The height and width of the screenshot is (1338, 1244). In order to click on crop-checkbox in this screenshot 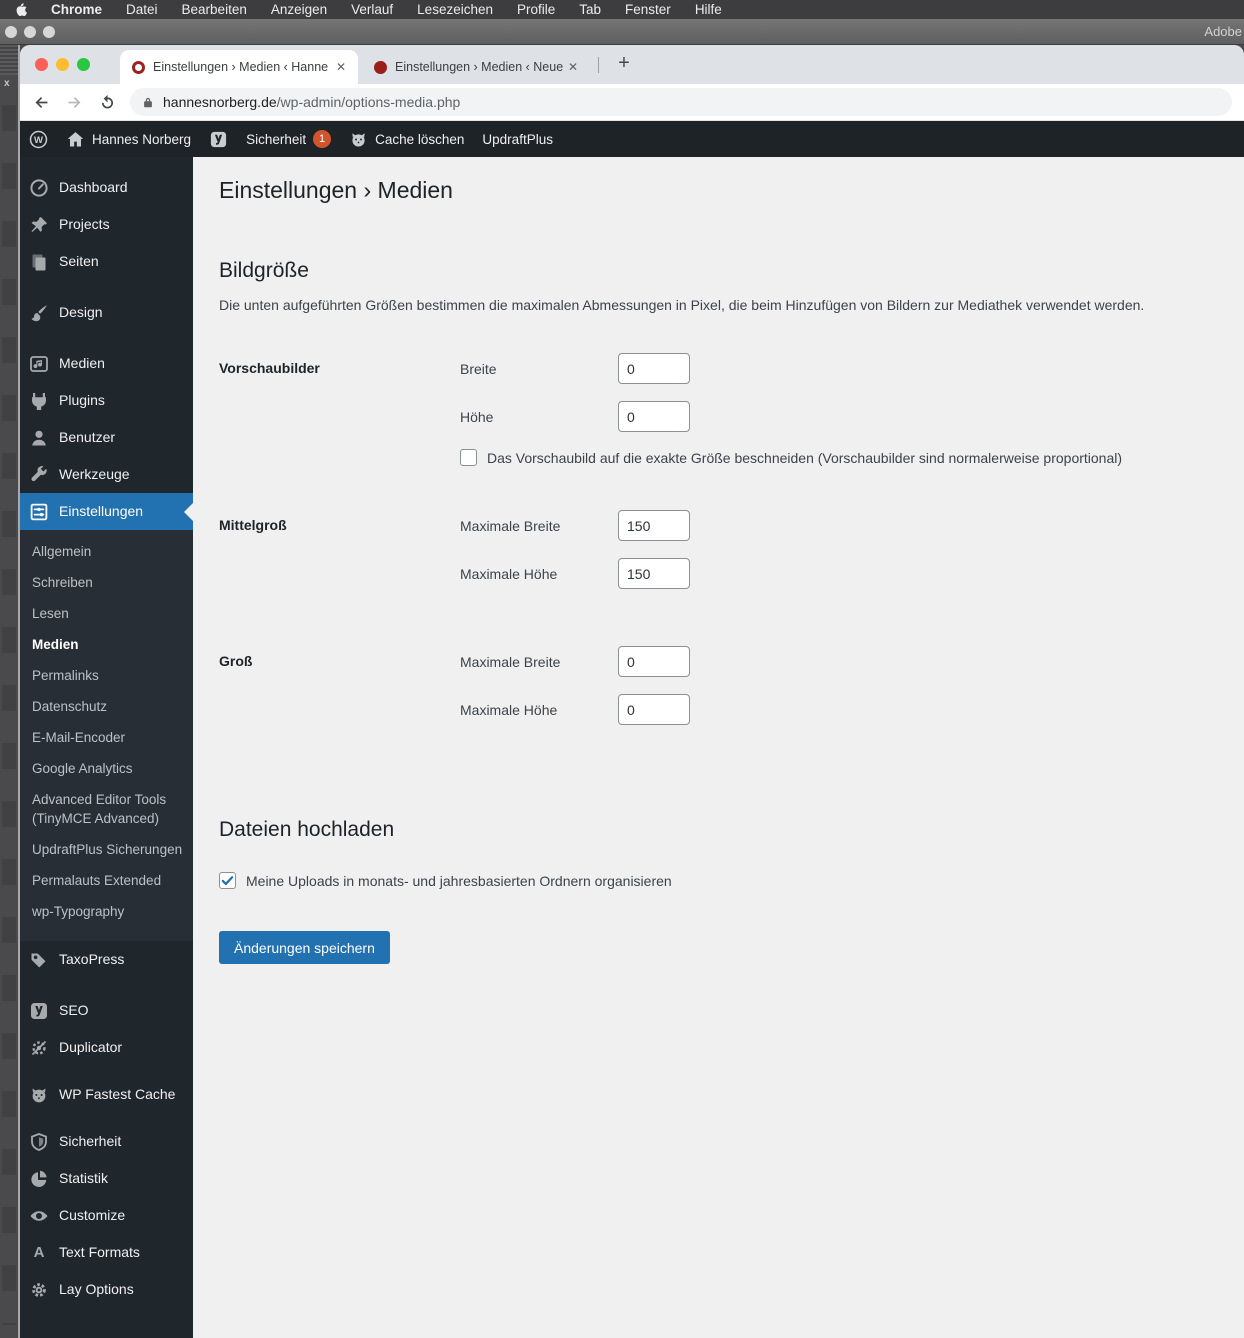, I will do `click(468, 457)`.